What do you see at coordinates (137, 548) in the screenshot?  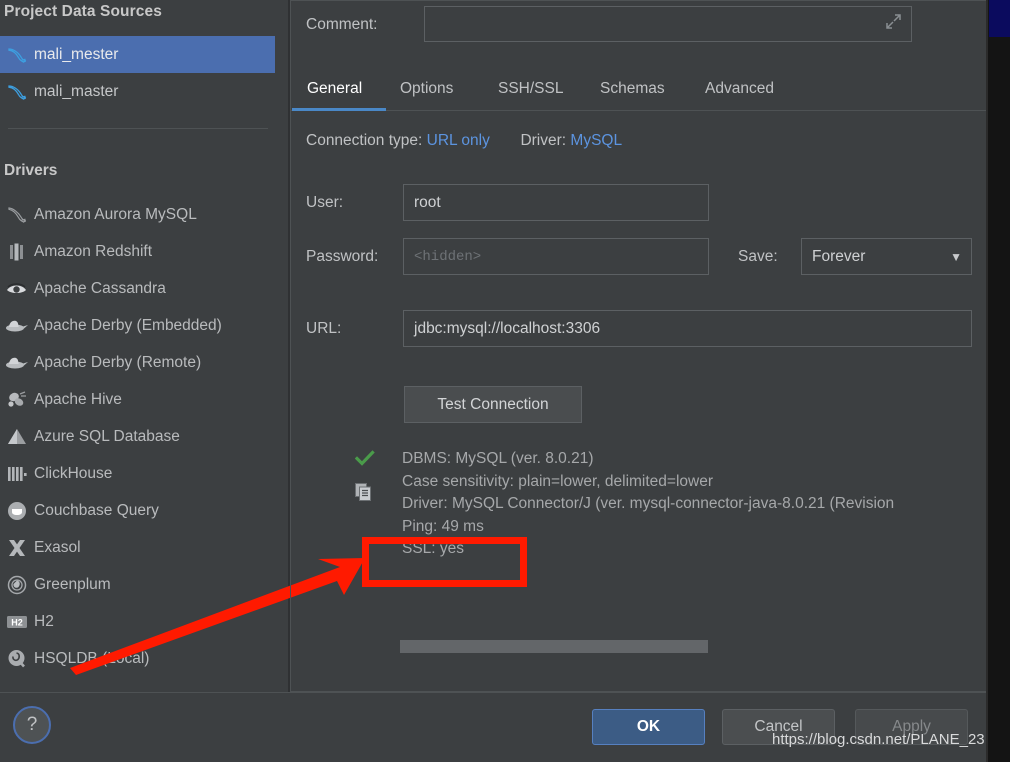 I see `driver-item-exasol: Exasol` at bounding box center [137, 548].